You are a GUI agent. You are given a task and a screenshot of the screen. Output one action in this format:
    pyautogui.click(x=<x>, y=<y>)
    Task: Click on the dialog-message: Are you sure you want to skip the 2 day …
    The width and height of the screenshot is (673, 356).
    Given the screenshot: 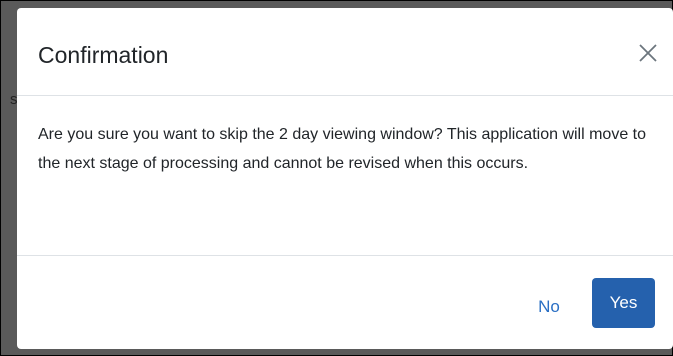 What is the action you would take?
    pyautogui.click(x=342, y=149)
    